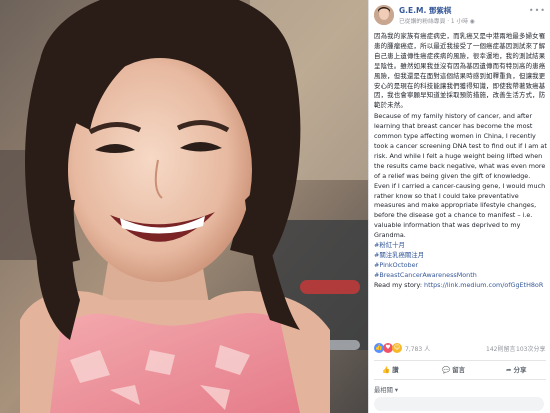 Image resolution: width=550 pixels, height=413 pixels. What do you see at coordinates (461, 266) in the screenshot?
I see `hashtag-link: #PinkOctober` at bounding box center [461, 266].